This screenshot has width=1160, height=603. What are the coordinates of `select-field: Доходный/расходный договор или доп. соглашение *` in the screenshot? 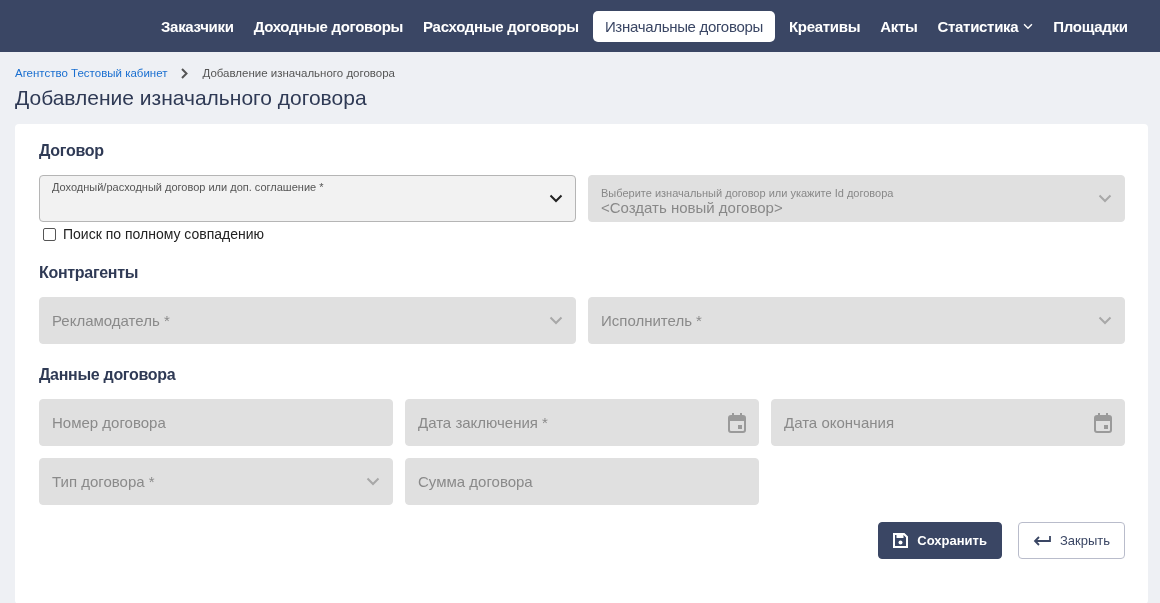 It's located at (307, 198).